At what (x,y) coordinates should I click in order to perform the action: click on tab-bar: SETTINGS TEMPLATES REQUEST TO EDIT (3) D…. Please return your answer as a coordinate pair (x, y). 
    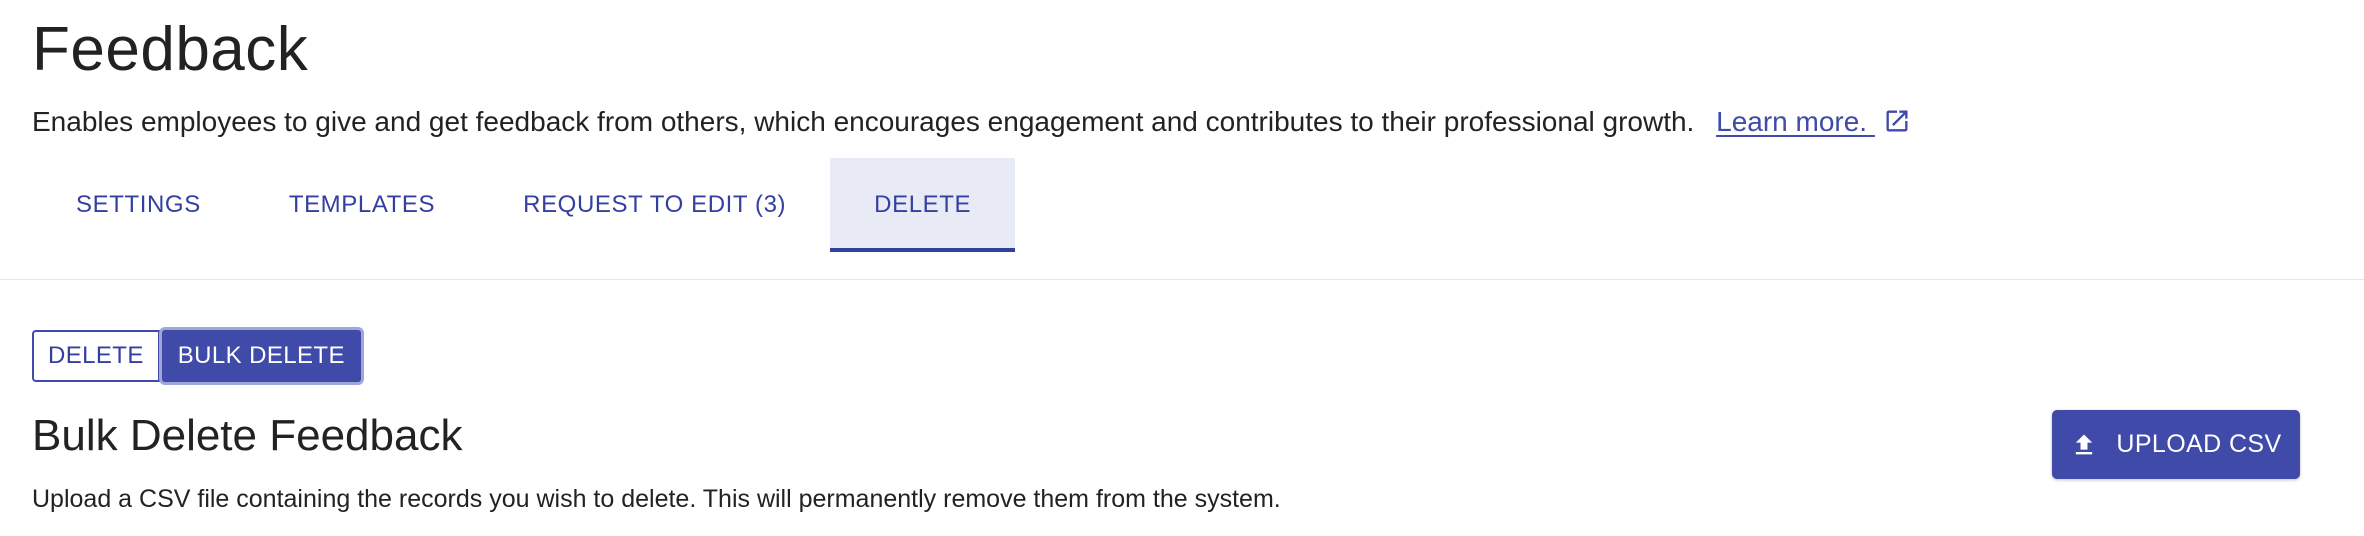
    Looking at the image, I should click on (524, 205).